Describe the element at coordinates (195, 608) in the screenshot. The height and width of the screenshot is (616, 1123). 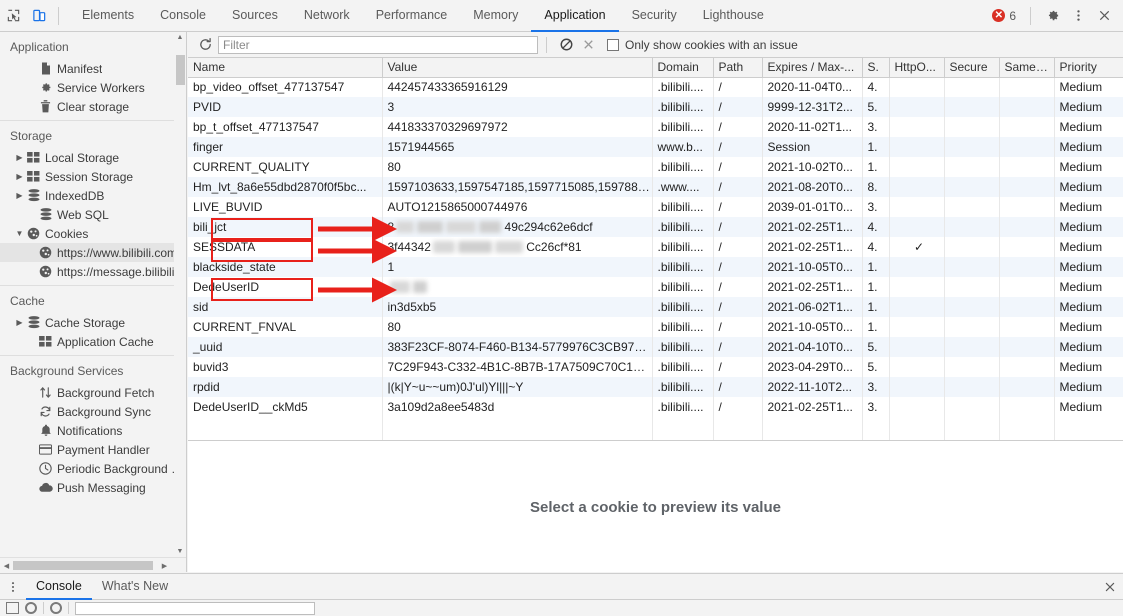
I see `console-filter-input` at that location.